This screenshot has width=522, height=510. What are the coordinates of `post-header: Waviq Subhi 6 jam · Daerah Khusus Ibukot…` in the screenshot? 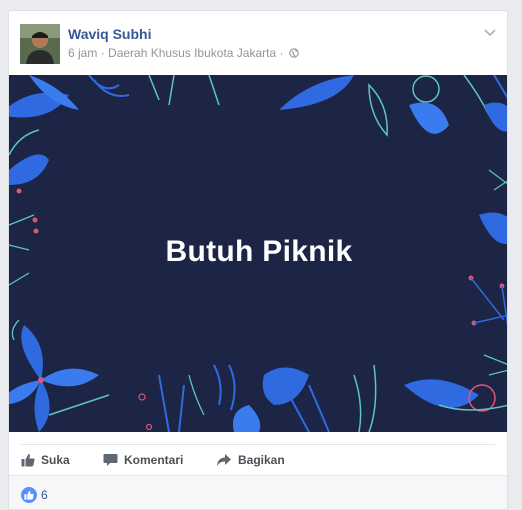 It's located at (258, 43).